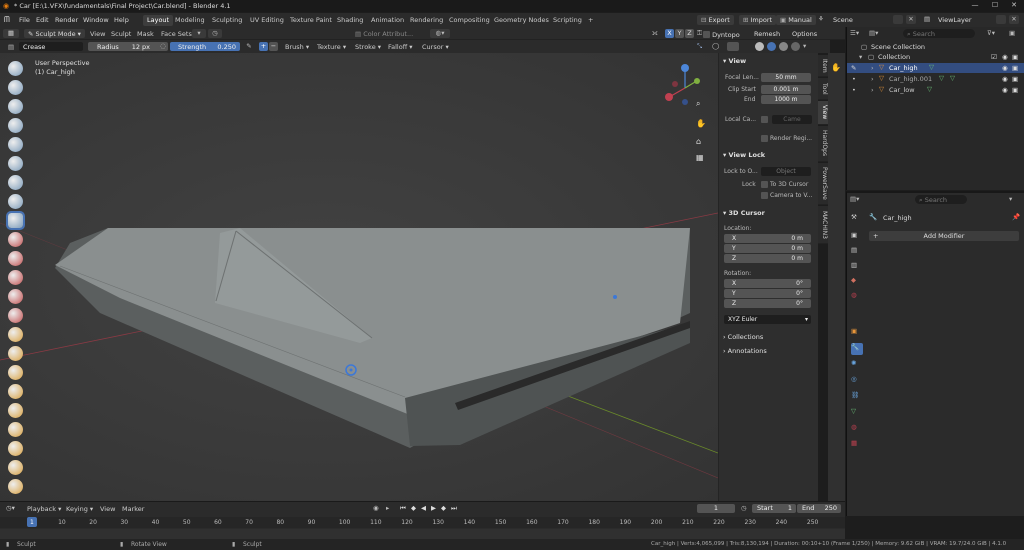 This screenshot has width=1024, height=550. What do you see at coordinates (939, 33) in the screenshot?
I see `outliner-search-input: ⌕ Search` at bounding box center [939, 33].